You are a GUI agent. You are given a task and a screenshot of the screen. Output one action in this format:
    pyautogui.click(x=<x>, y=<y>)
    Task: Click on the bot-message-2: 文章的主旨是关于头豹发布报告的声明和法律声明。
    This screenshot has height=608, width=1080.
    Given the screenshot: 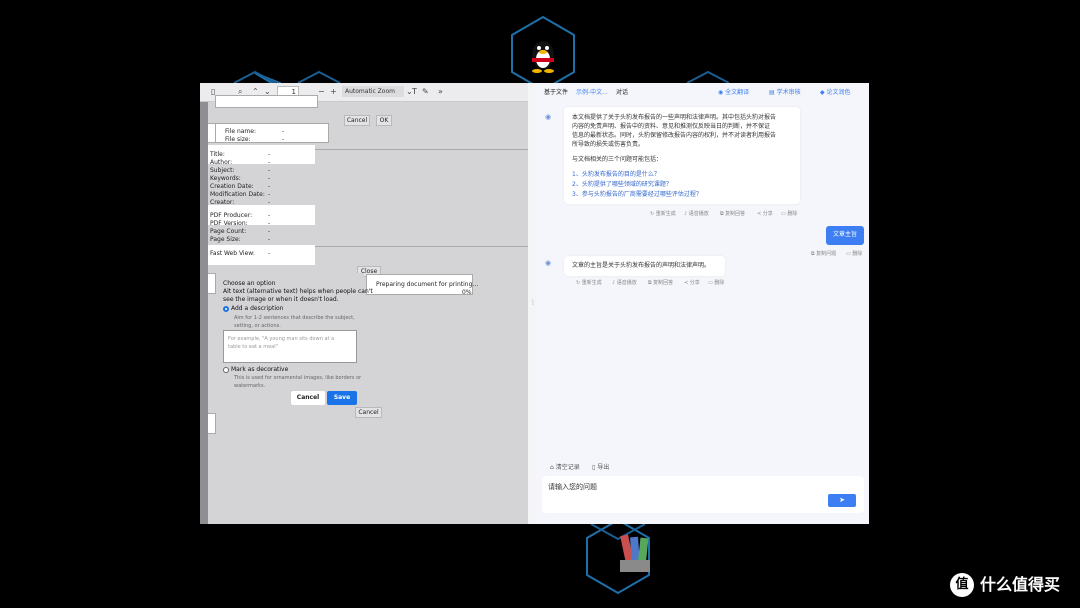 What is the action you would take?
    pyautogui.click(x=644, y=266)
    